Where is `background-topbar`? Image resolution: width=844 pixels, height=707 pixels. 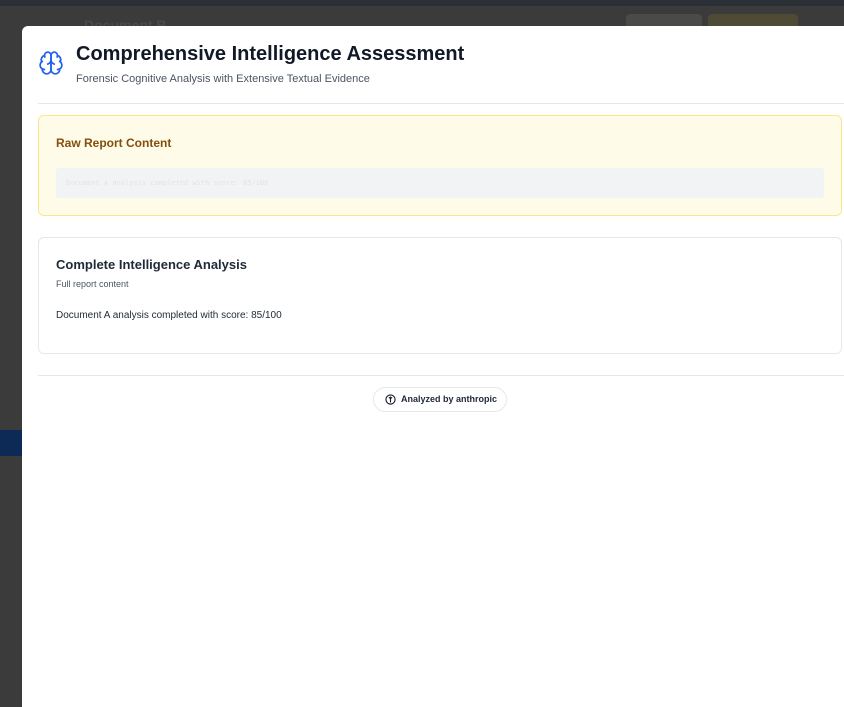 background-topbar is located at coordinates (422, 3).